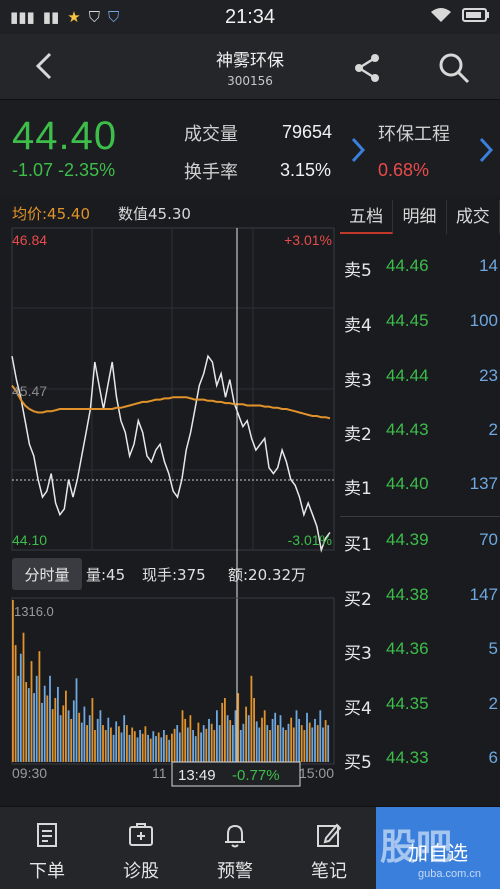  I want to click on nav-notes: 笔记, so click(329, 848).